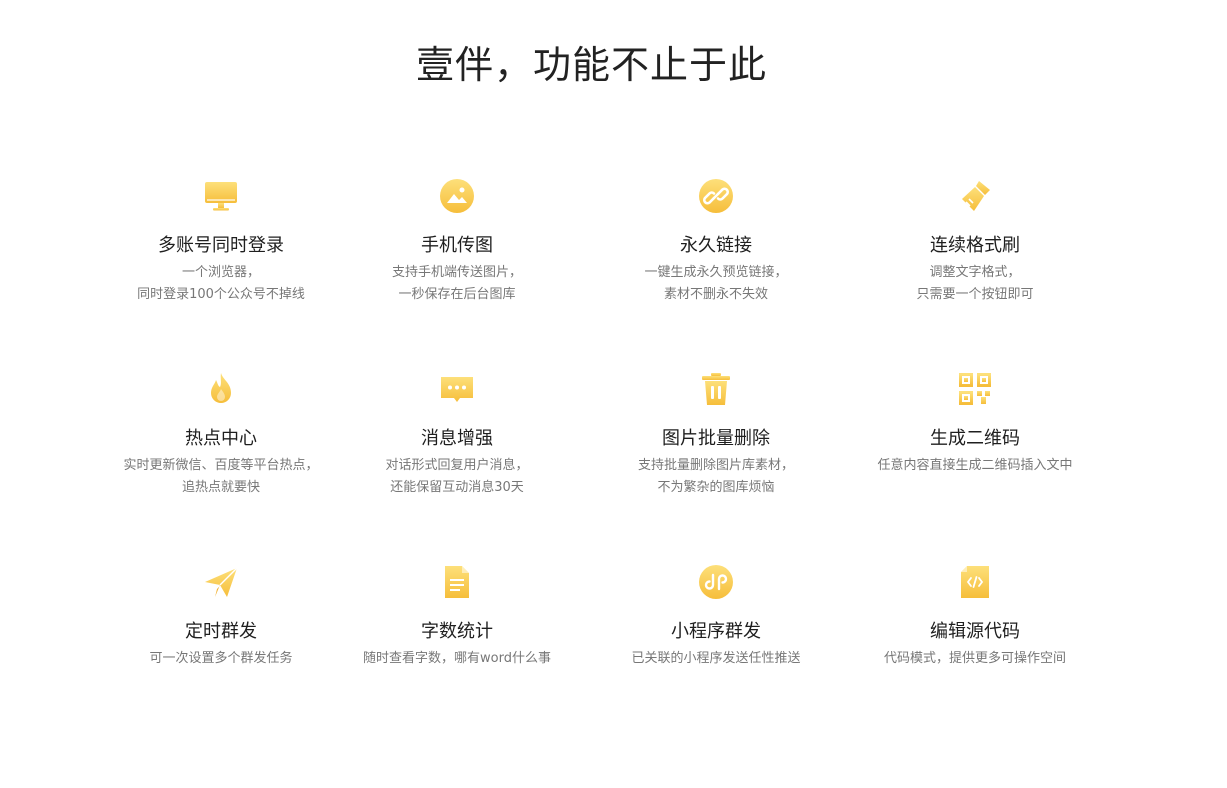 This screenshot has width=1227, height=788. What do you see at coordinates (975, 631) in the screenshot?
I see `feature-title: 编辑源代码` at bounding box center [975, 631].